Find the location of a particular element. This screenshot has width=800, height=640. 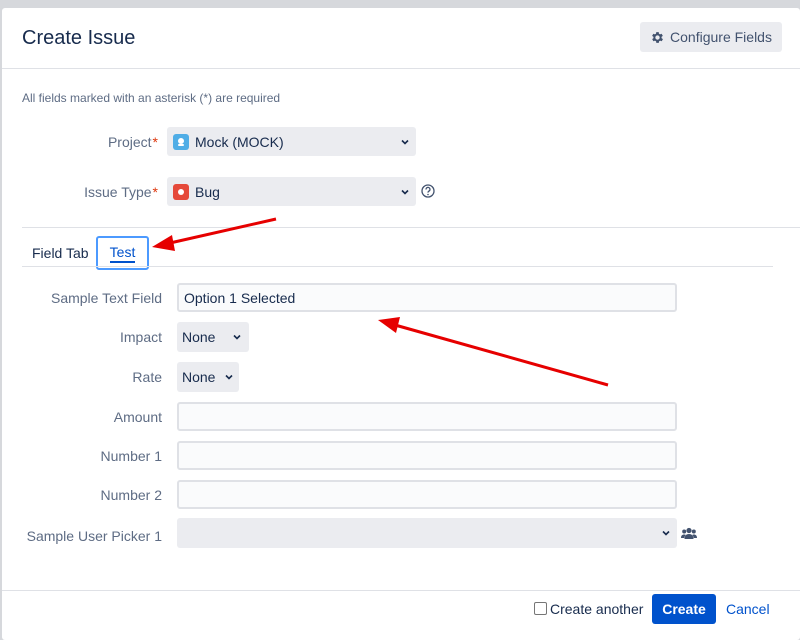

user-picker-select is located at coordinates (427, 533).